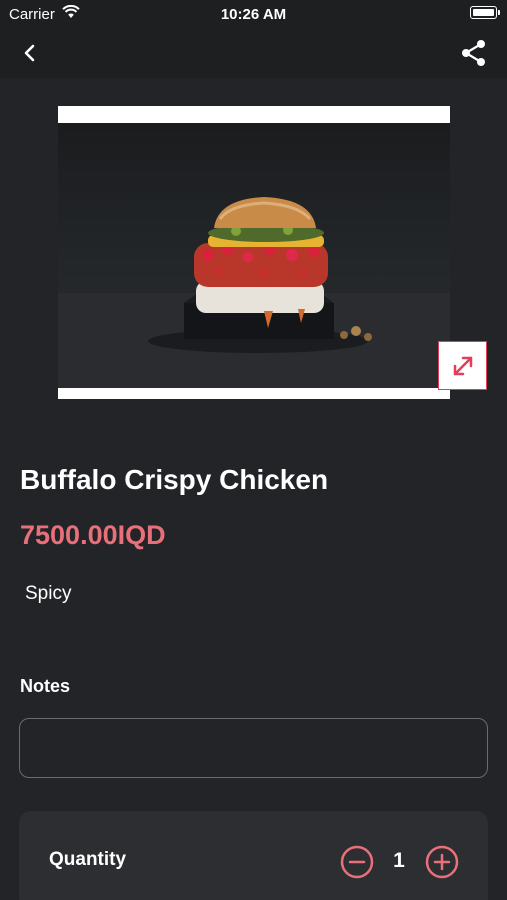 This screenshot has height=900, width=507. Describe the element at coordinates (485, 12) in the screenshot. I see `battery-icon` at that location.